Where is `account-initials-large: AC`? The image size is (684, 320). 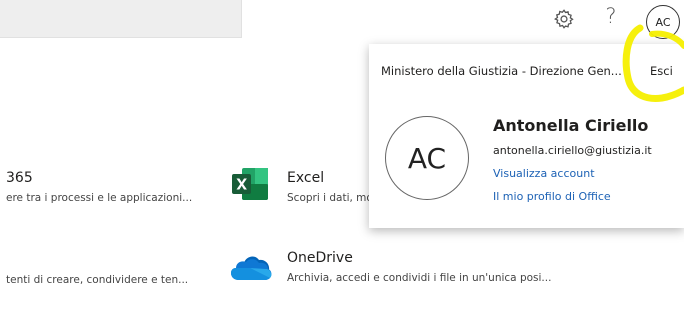 account-initials-large: AC is located at coordinates (427, 158).